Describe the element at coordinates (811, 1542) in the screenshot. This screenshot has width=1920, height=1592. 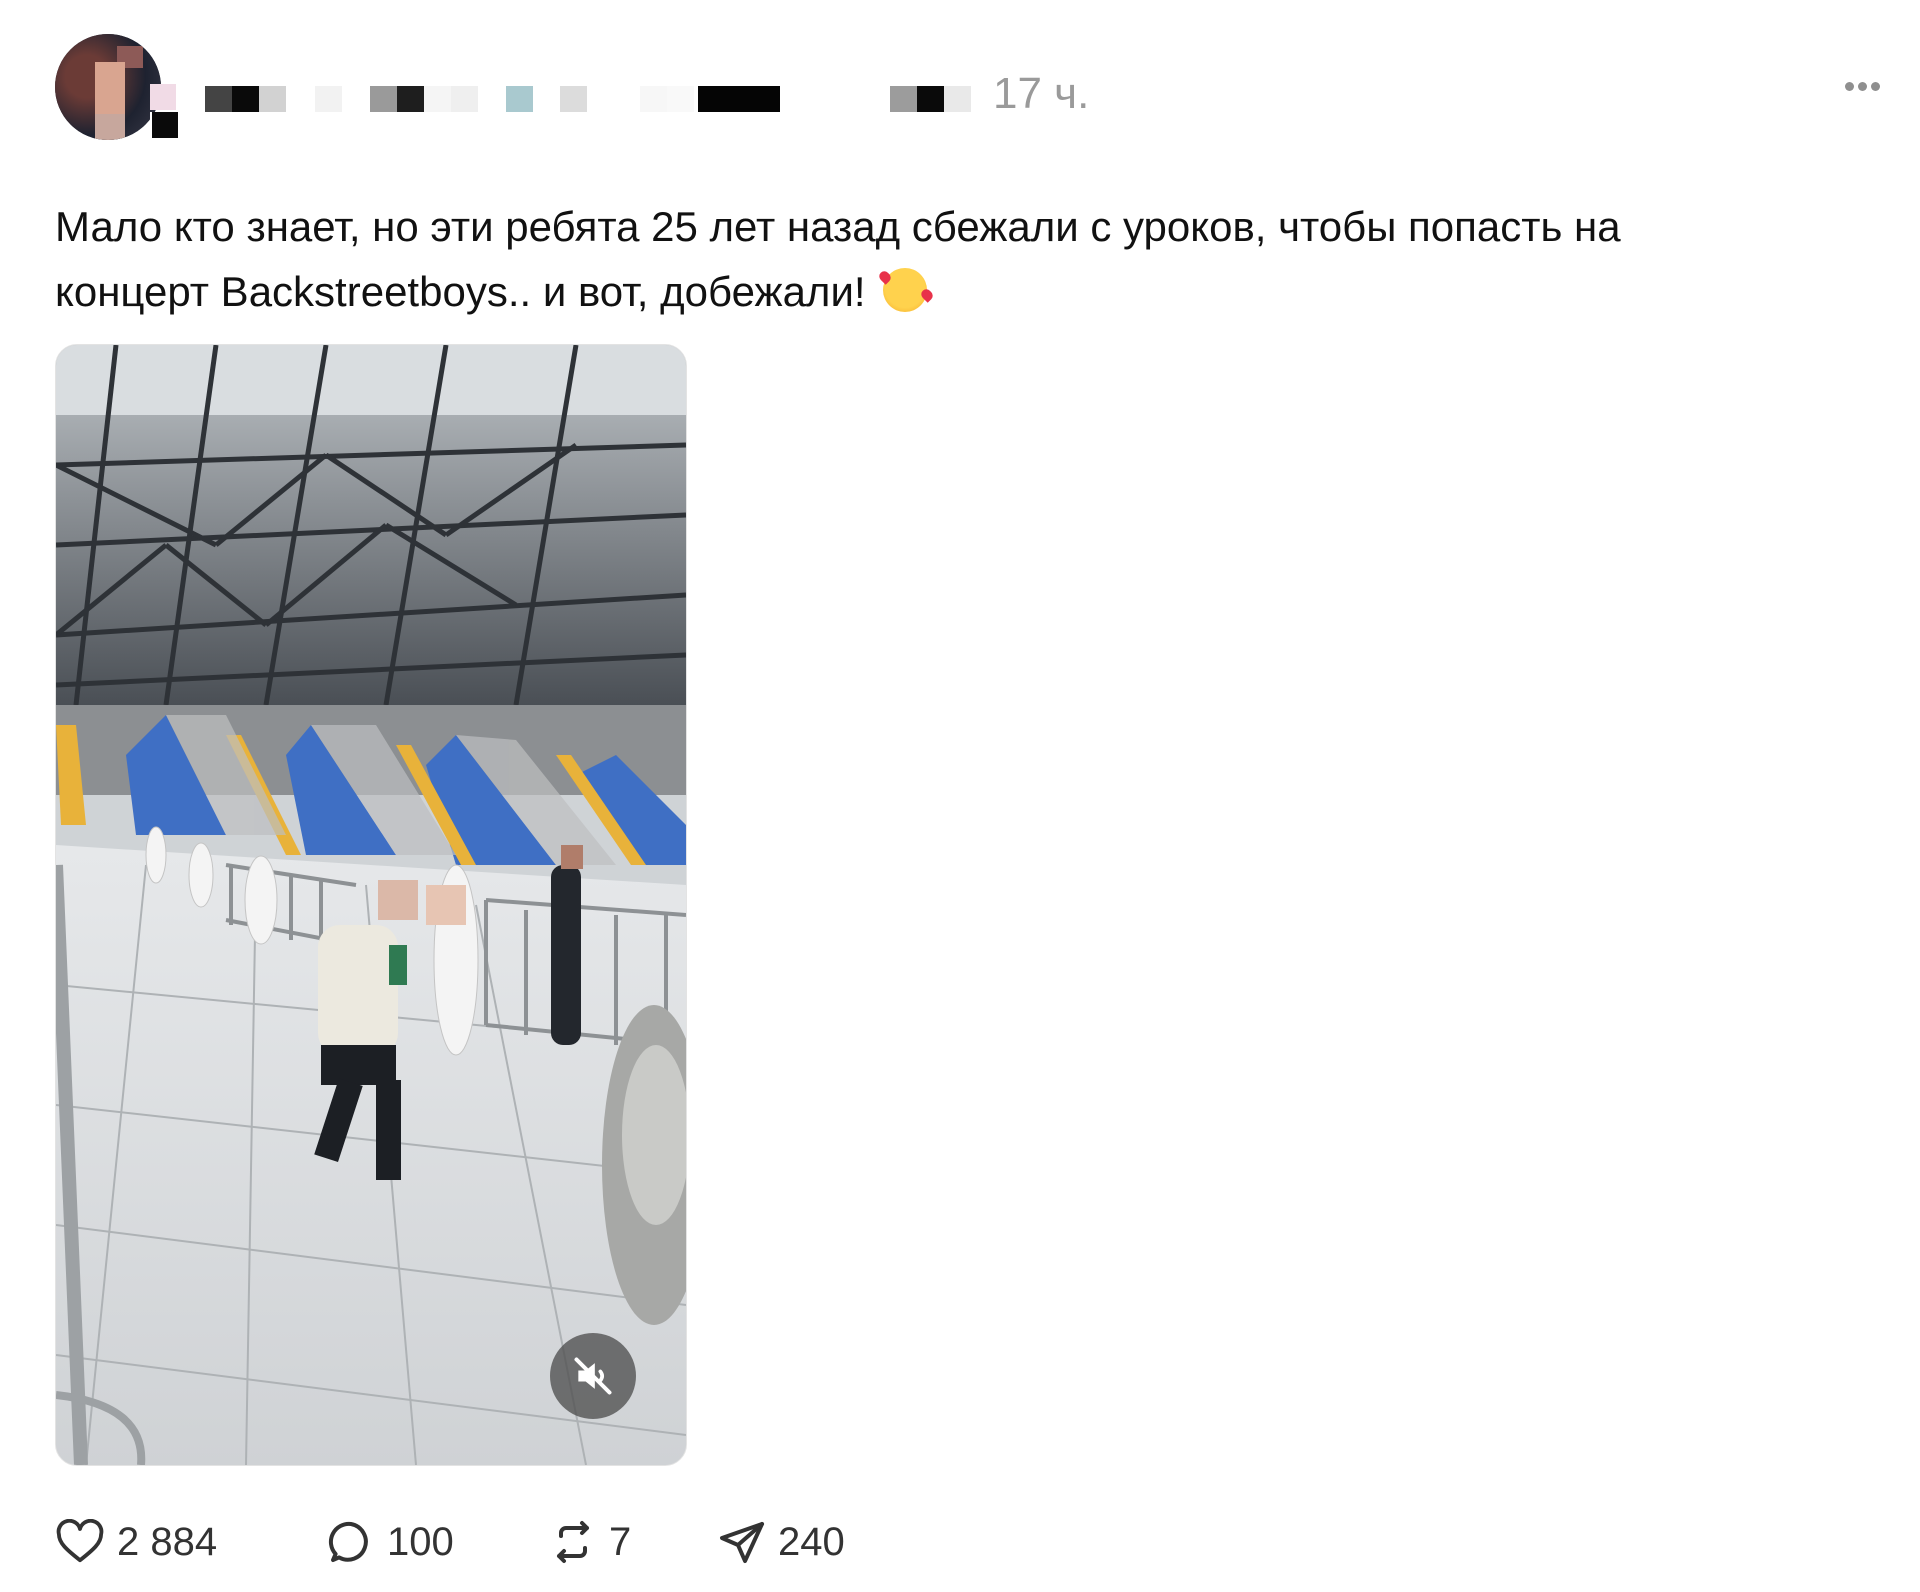
I see `share-count: 240` at that location.